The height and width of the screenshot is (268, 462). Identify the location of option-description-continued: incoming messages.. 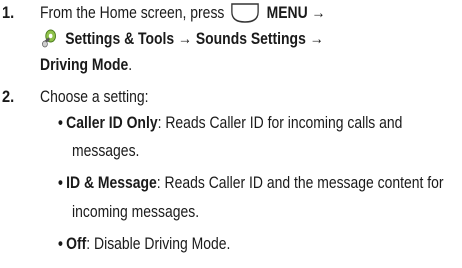
(136, 211).